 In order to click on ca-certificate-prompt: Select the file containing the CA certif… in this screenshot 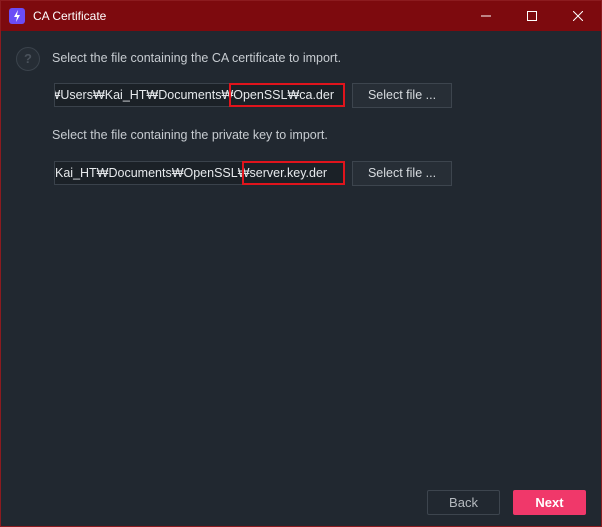, I will do `click(197, 58)`.